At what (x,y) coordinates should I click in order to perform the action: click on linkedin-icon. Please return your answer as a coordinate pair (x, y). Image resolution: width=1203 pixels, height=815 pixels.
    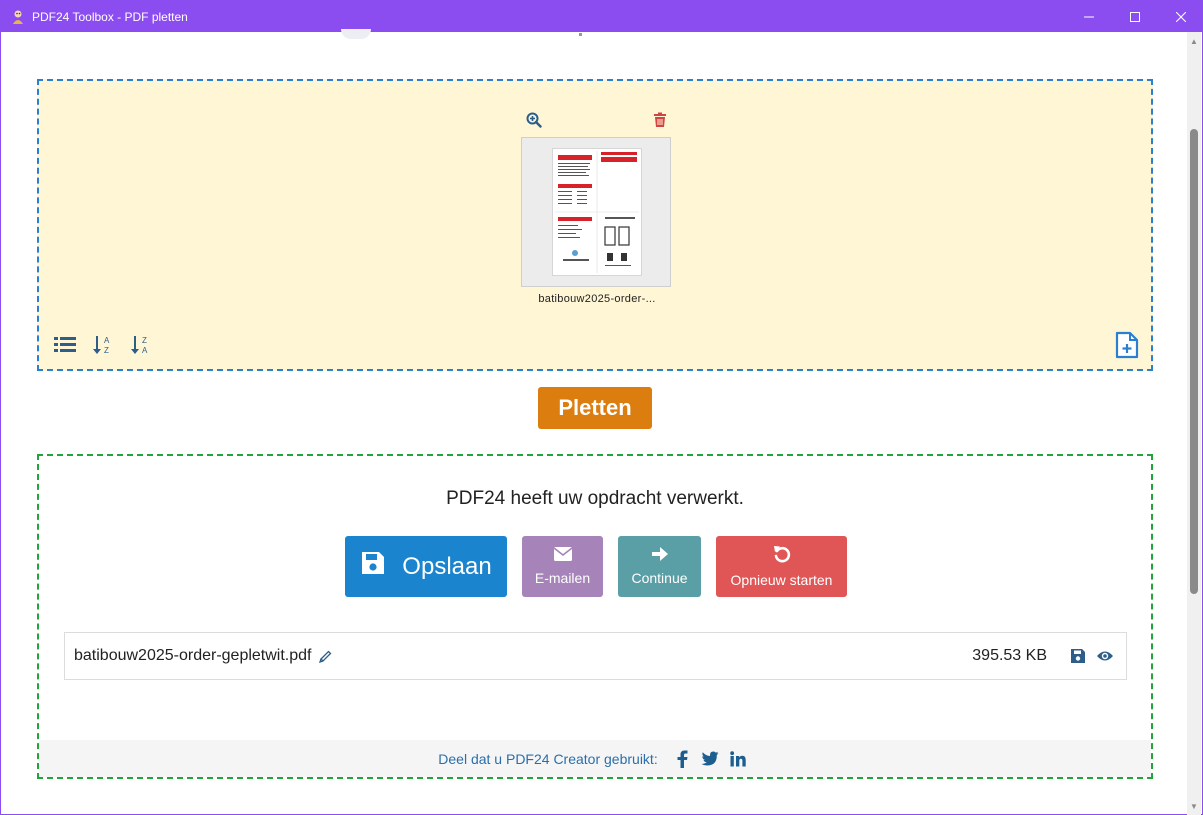
    Looking at the image, I should click on (738, 759).